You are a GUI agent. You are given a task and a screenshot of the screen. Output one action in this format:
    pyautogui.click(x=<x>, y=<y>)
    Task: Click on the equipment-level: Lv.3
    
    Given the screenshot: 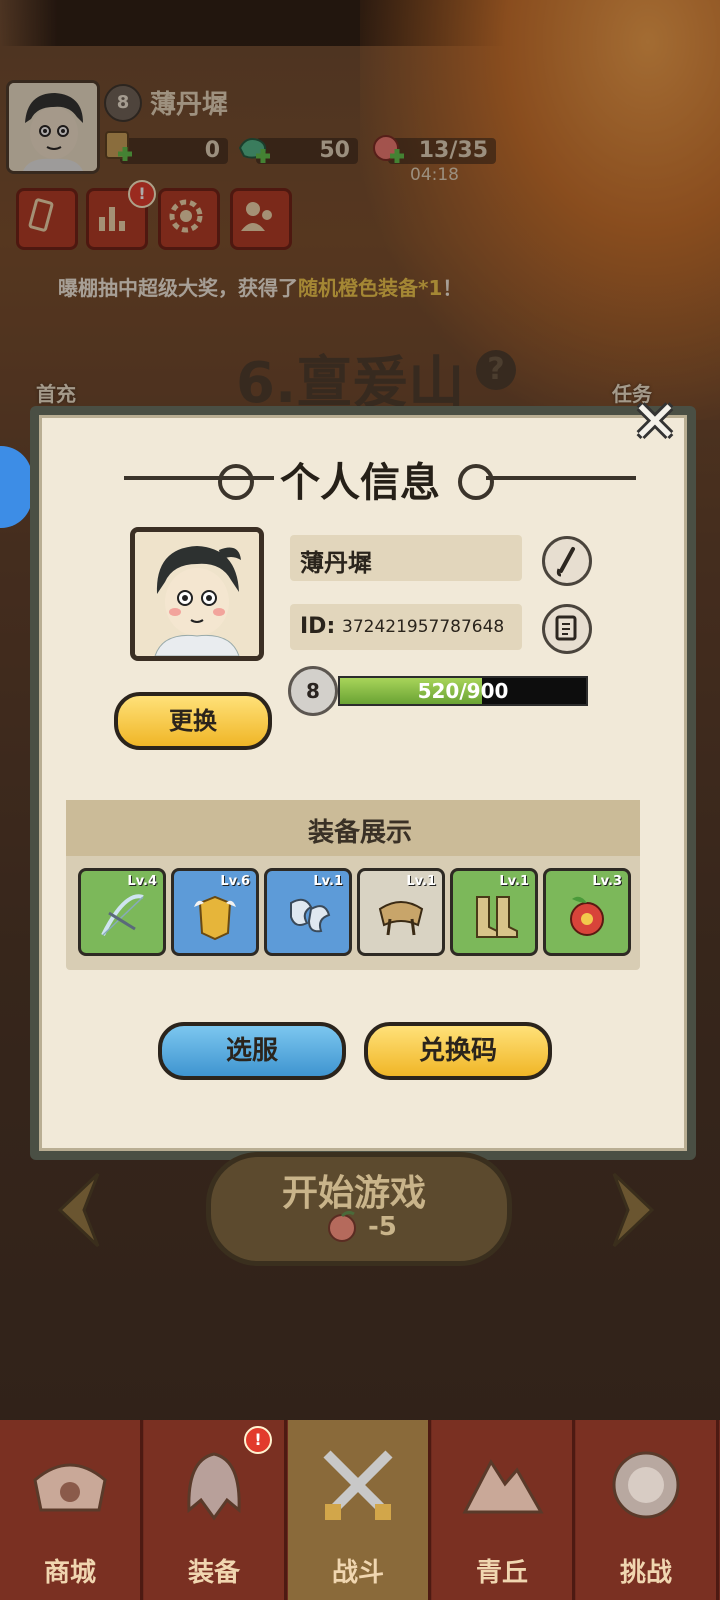 What is the action you would take?
    pyautogui.click(x=607, y=881)
    